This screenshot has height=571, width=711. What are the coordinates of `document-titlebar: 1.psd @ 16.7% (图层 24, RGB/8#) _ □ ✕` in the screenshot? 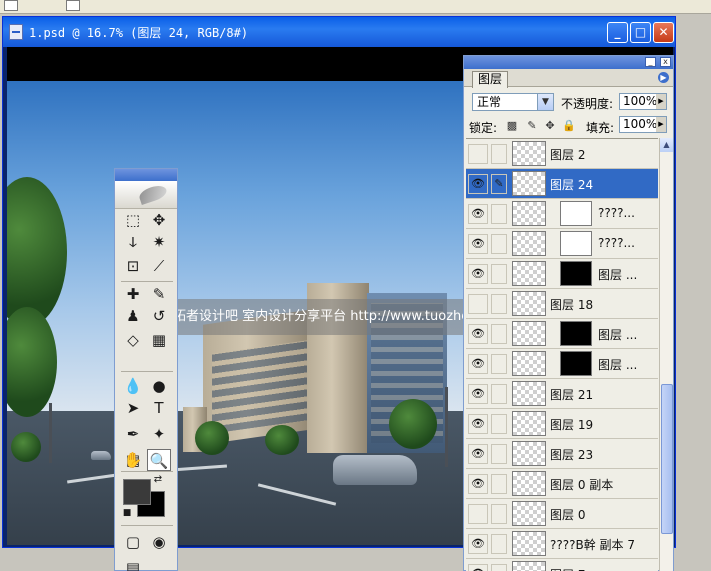 It's located at (339, 32).